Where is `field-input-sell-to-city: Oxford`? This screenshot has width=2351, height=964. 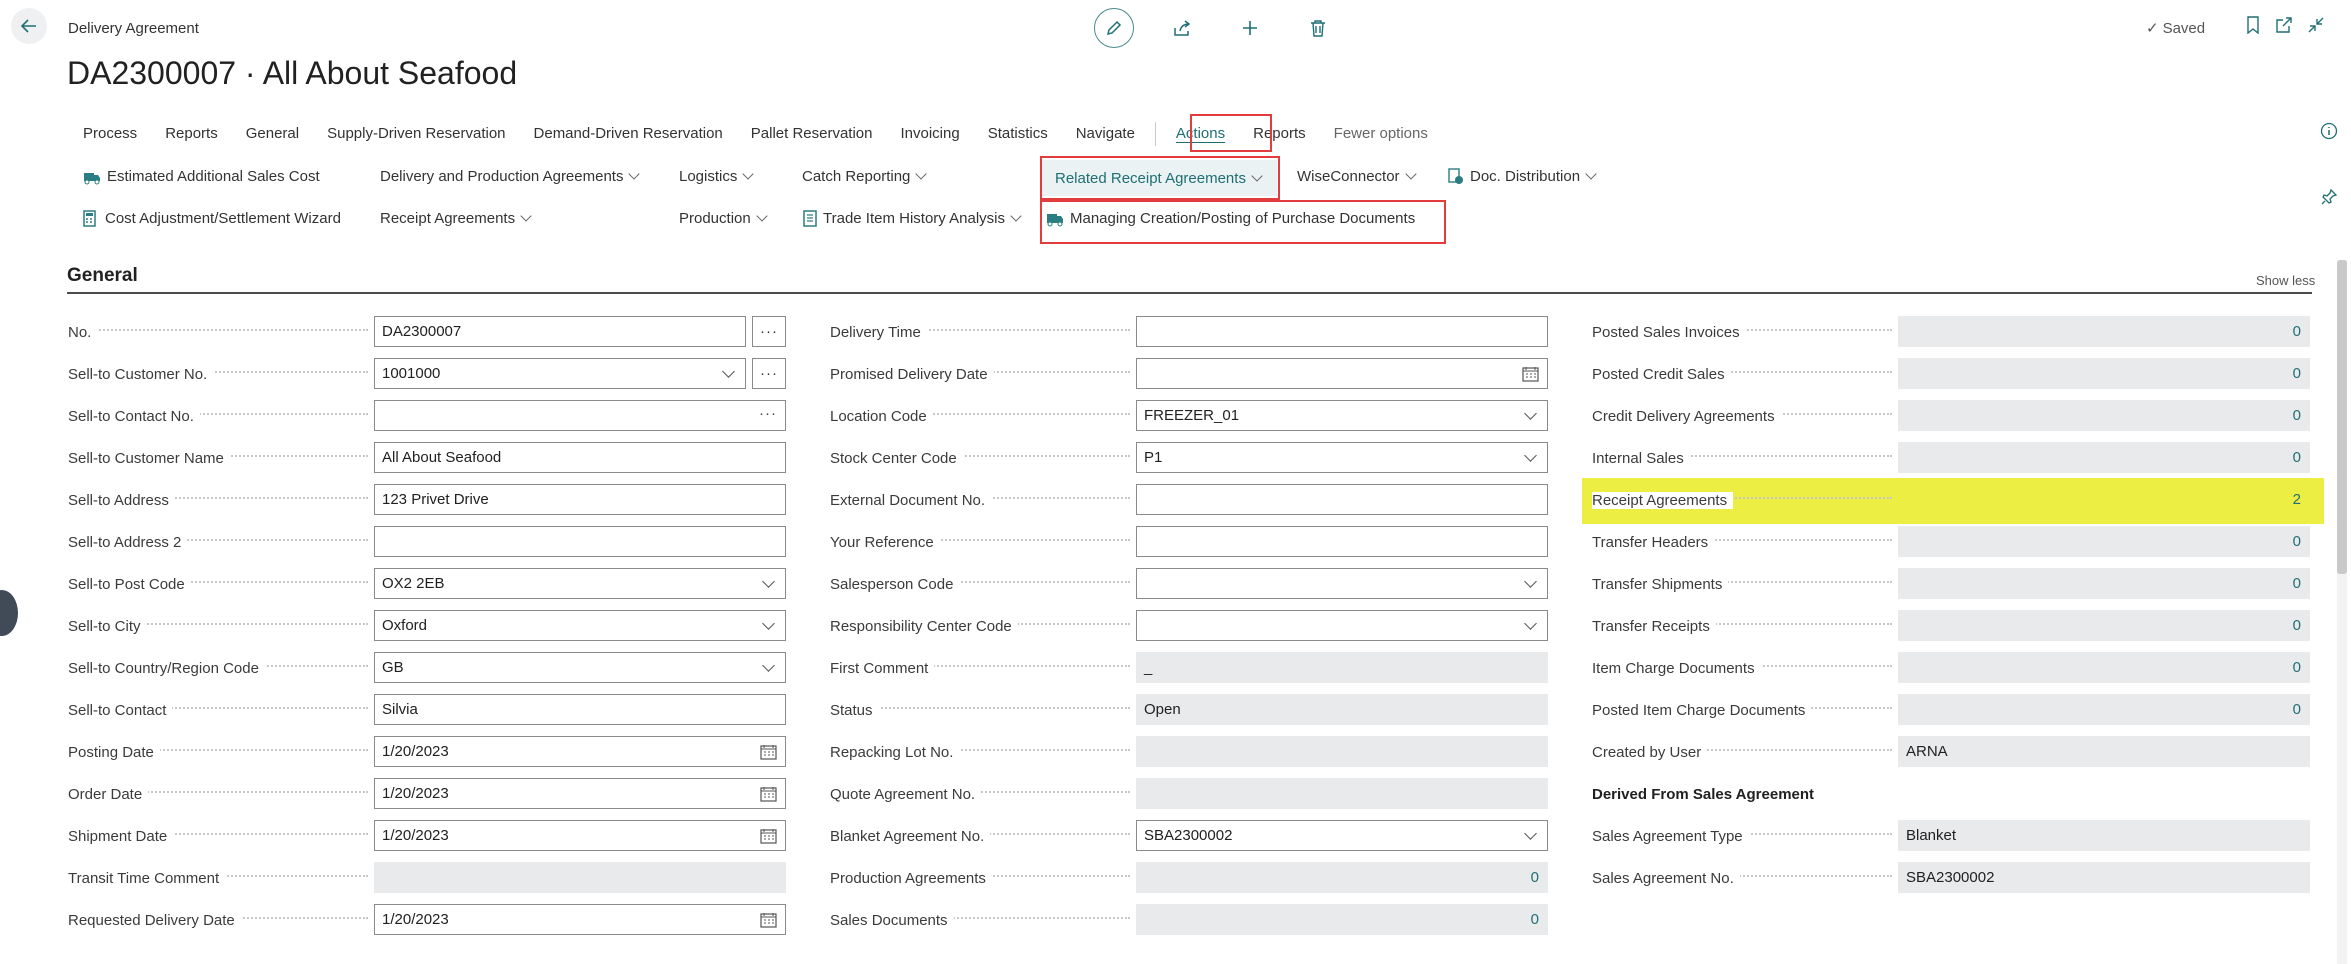
field-input-sell-to-city: Oxford is located at coordinates (580, 625).